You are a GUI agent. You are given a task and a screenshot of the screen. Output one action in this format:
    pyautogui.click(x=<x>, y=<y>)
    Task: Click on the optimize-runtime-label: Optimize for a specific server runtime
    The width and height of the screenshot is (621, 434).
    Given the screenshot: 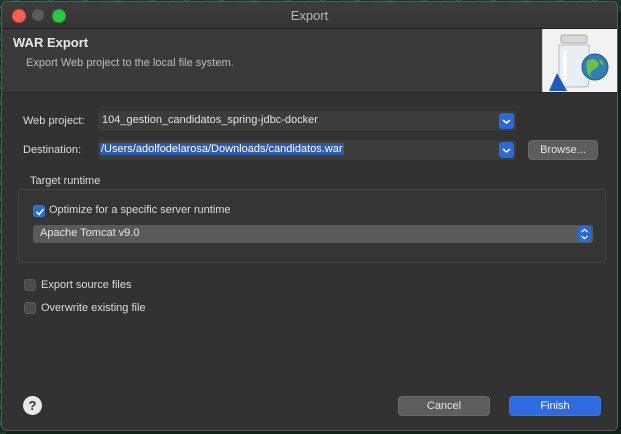 What is the action you would take?
    pyautogui.click(x=140, y=210)
    